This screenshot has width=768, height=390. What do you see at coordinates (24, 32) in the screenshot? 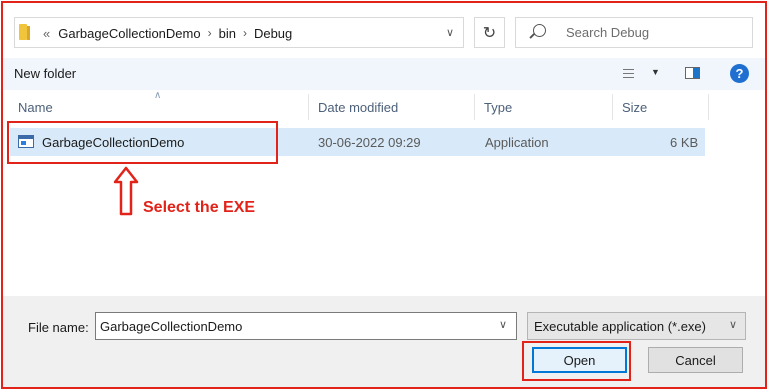
I see `folder-icon` at bounding box center [24, 32].